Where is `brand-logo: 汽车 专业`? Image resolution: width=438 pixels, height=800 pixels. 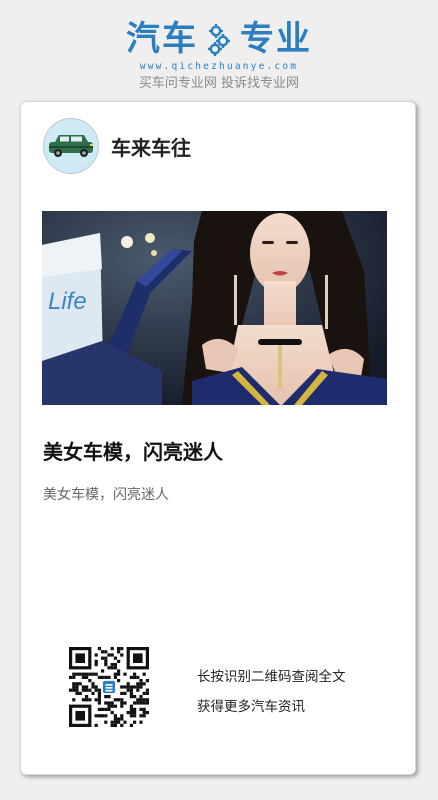 brand-logo: 汽车 专业 is located at coordinates (219, 39).